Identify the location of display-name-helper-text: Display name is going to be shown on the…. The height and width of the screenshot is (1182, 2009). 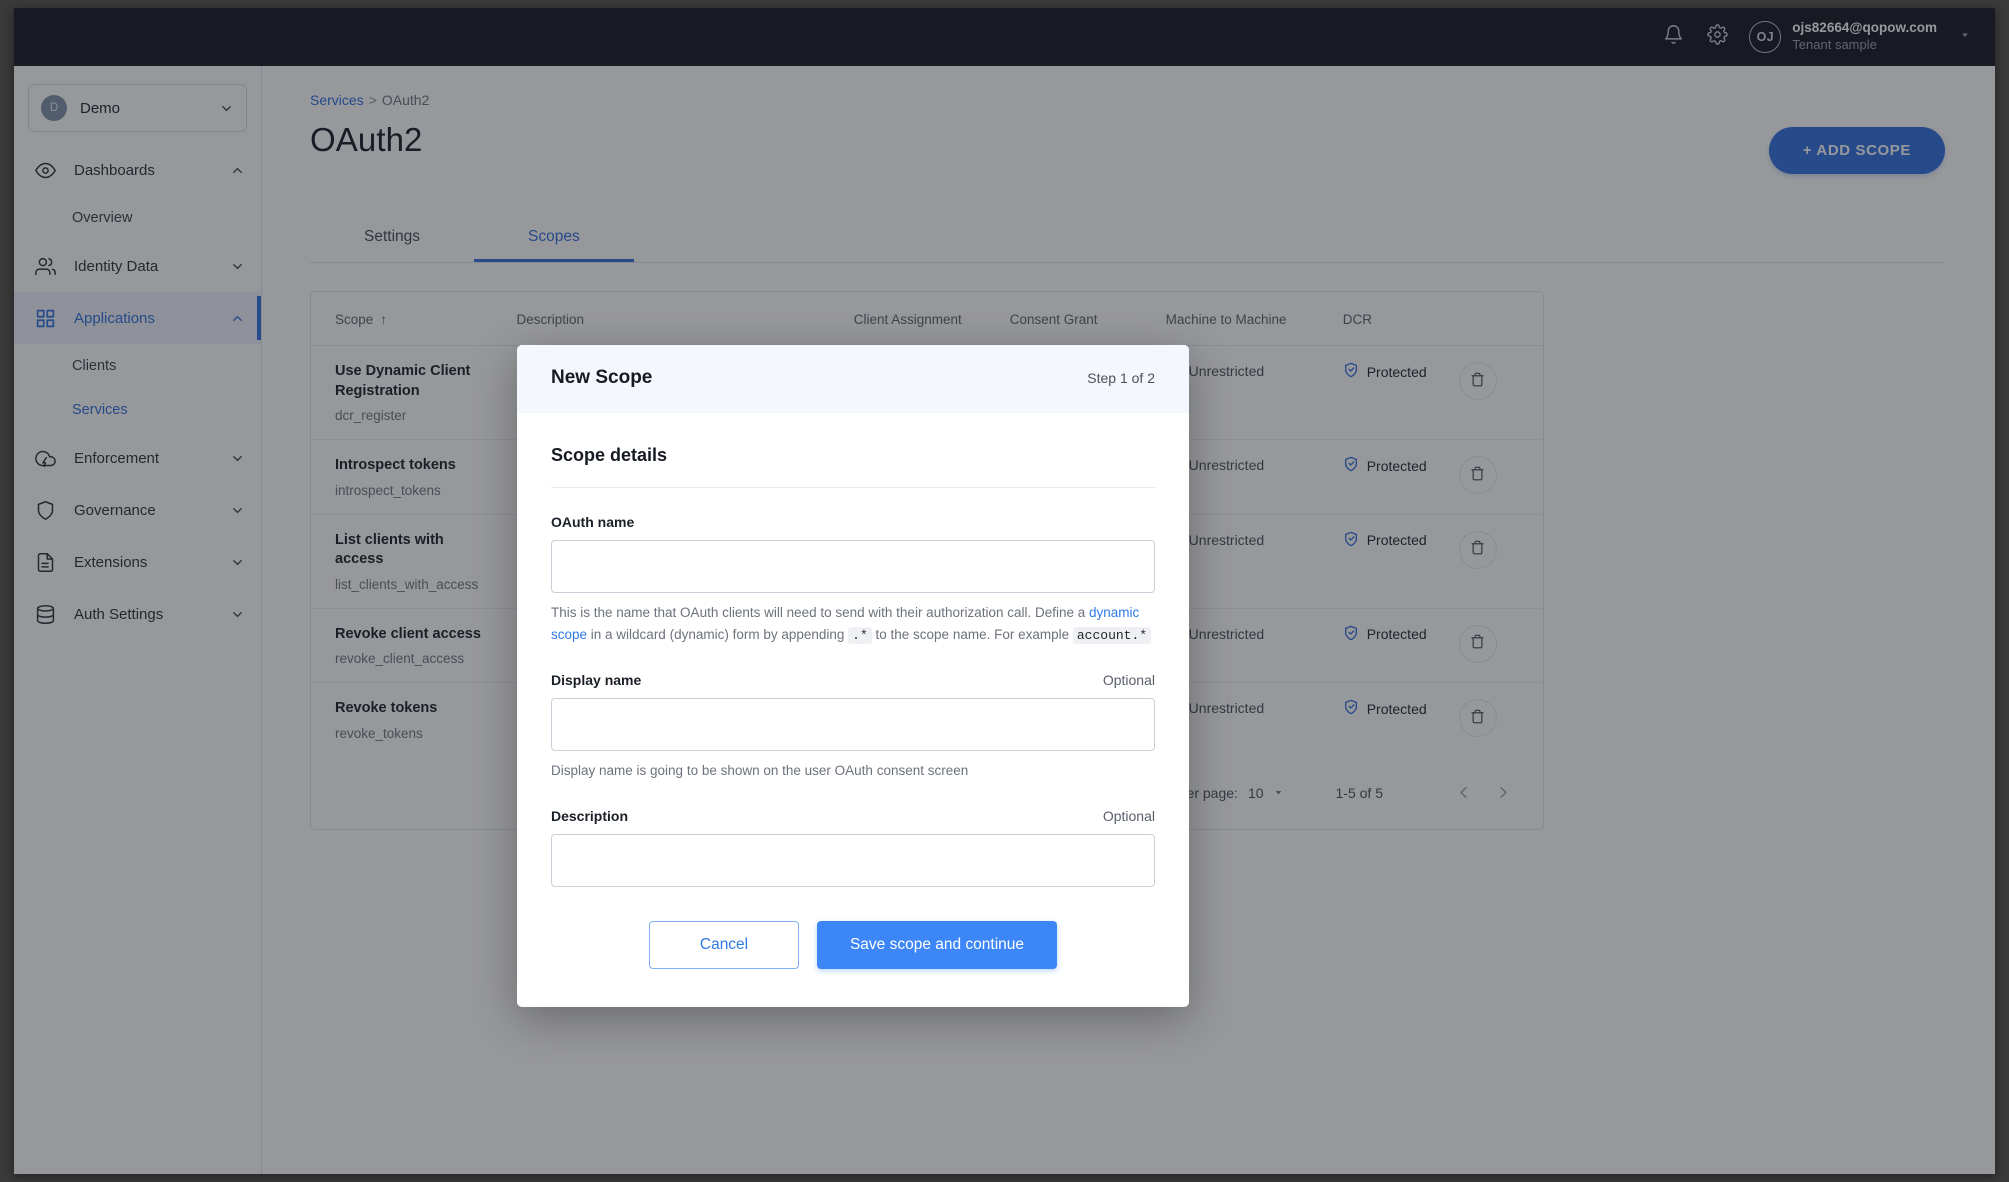
(760, 770).